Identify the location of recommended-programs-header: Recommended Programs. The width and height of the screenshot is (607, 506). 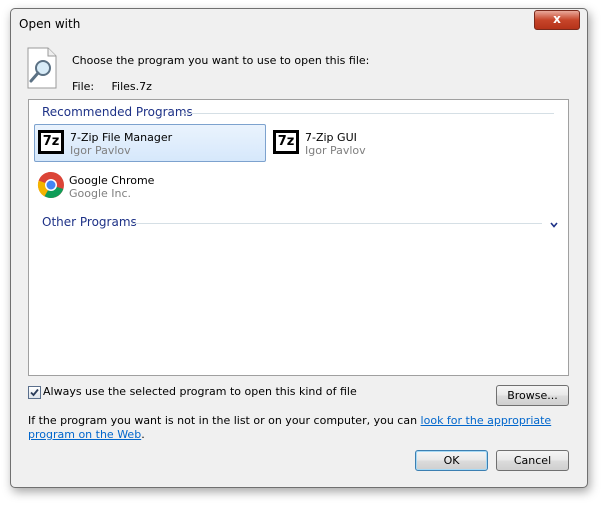
(298, 113).